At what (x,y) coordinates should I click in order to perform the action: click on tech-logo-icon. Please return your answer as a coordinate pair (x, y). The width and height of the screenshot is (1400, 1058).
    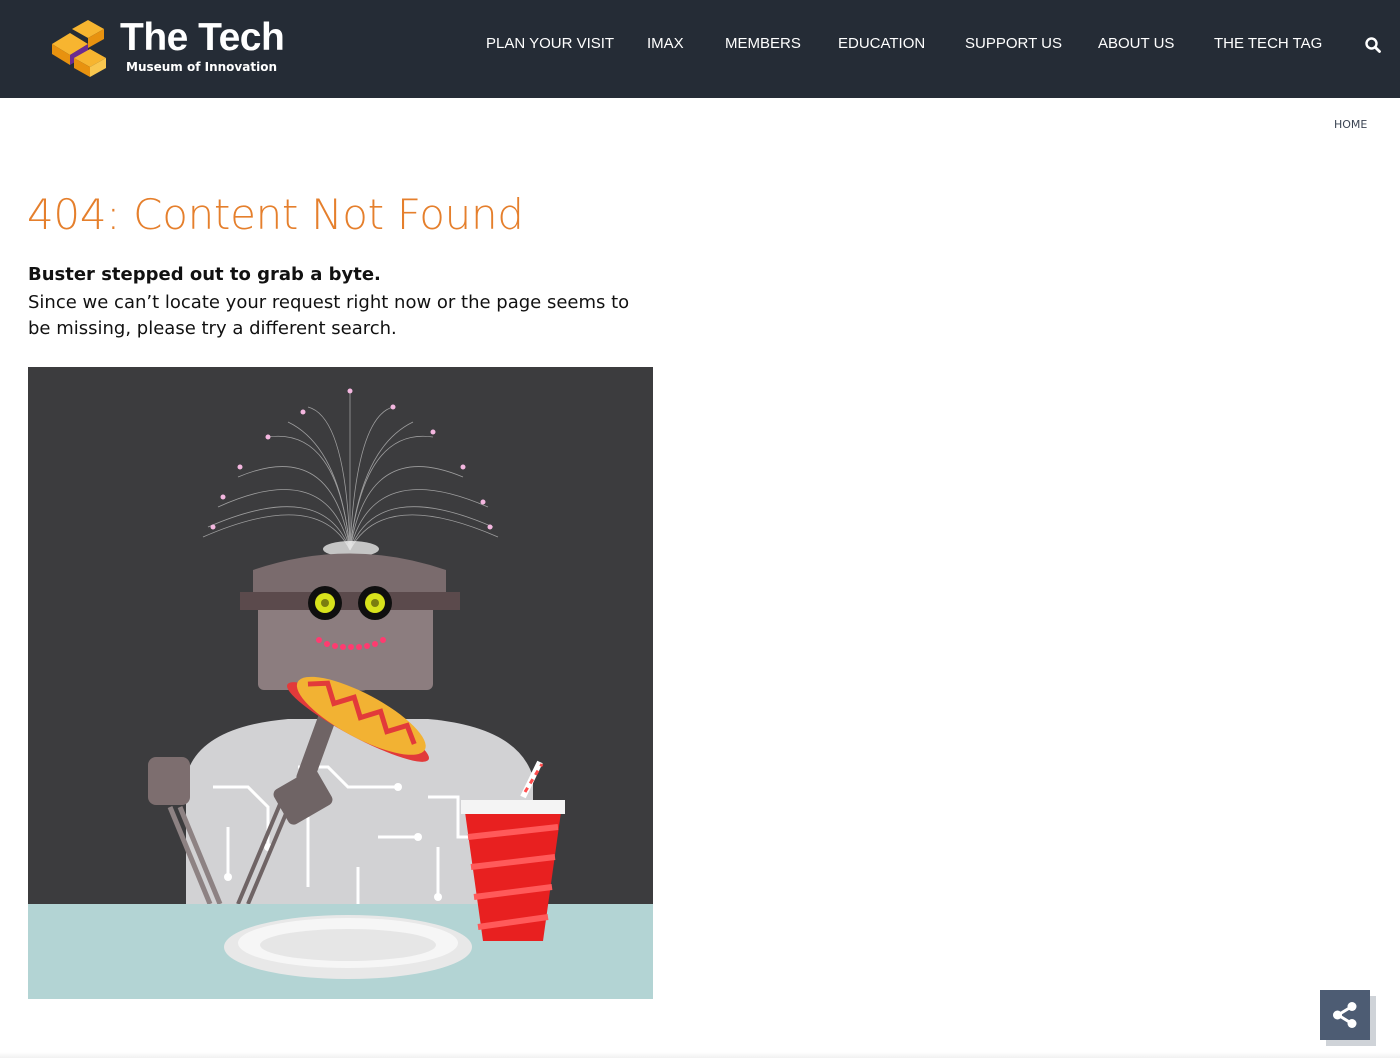
    Looking at the image, I should click on (79, 48).